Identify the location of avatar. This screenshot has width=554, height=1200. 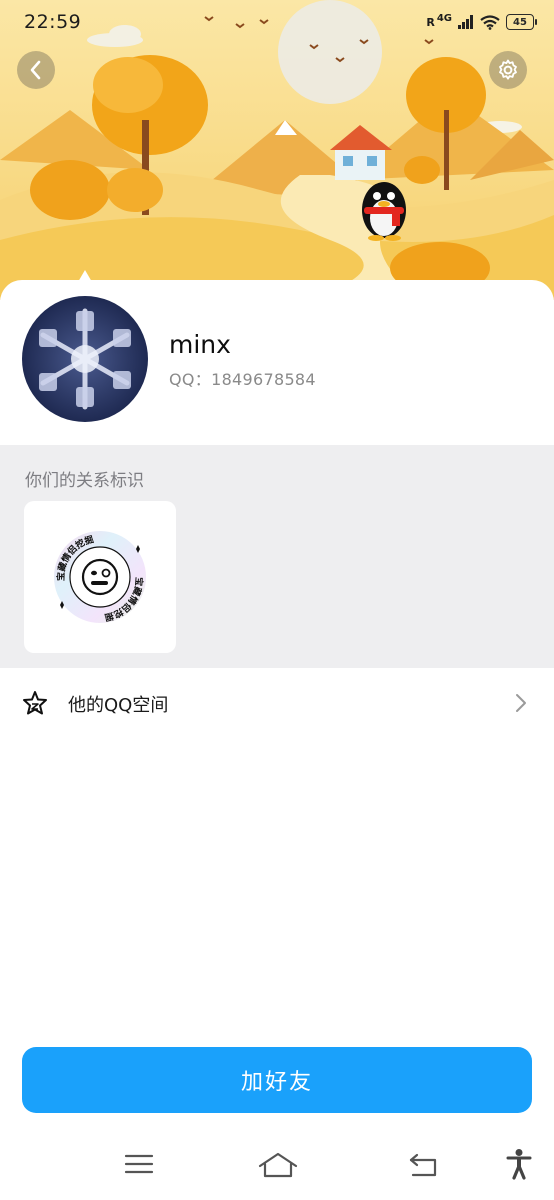
(85, 359).